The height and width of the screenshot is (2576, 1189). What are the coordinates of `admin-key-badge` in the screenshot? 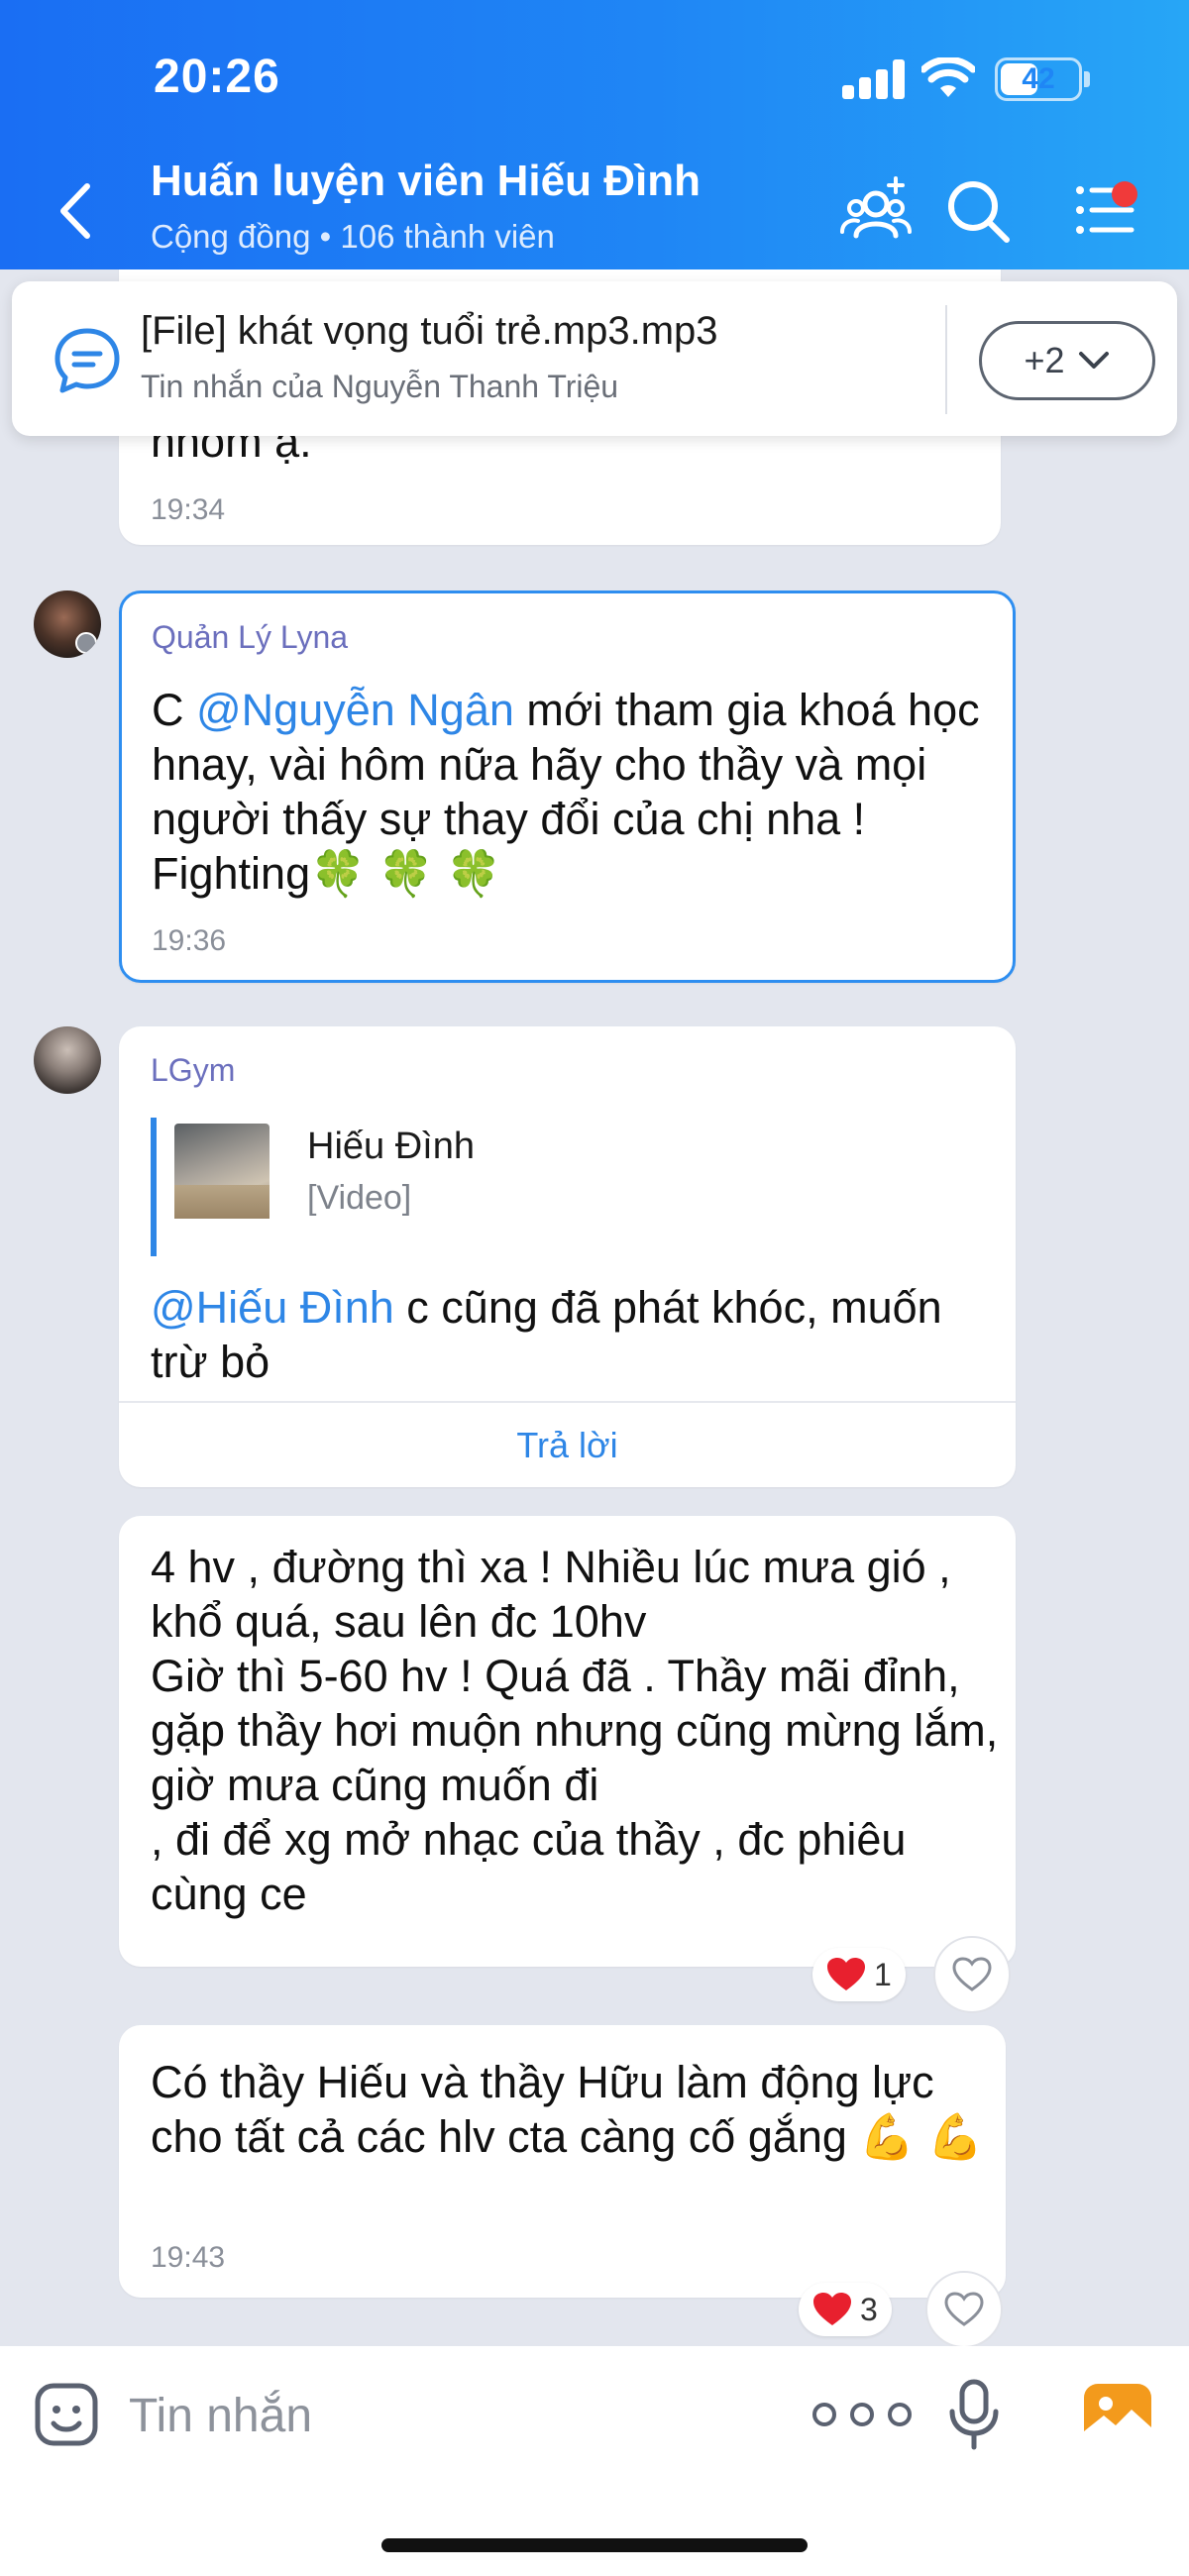 It's located at (86, 643).